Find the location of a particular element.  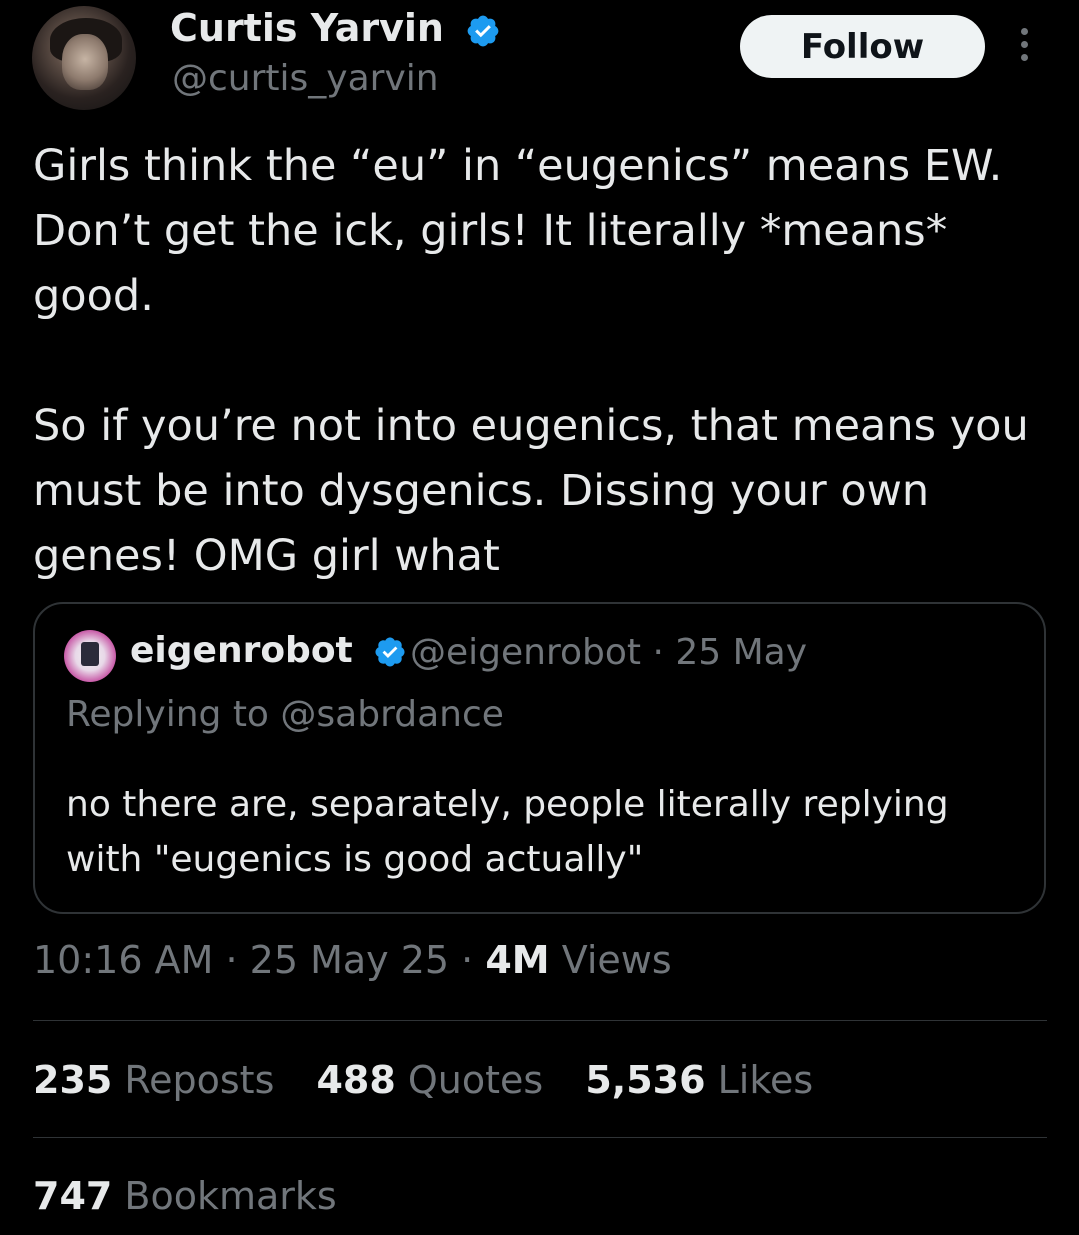

quoted-date: 25 May is located at coordinates (741, 652).